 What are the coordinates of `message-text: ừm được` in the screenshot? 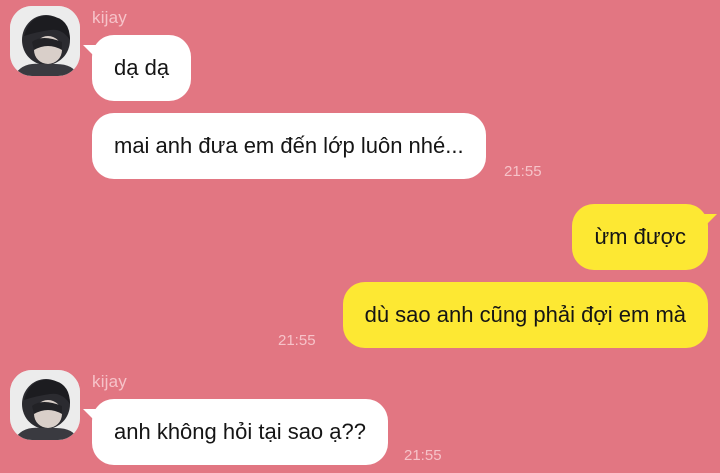 It's located at (640, 236).